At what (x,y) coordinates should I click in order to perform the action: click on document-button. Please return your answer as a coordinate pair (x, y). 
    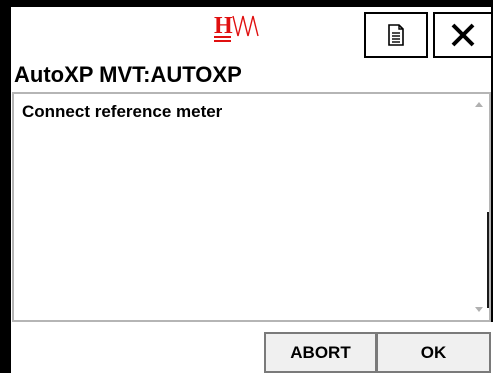
    Looking at the image, I should click on (396, 35).